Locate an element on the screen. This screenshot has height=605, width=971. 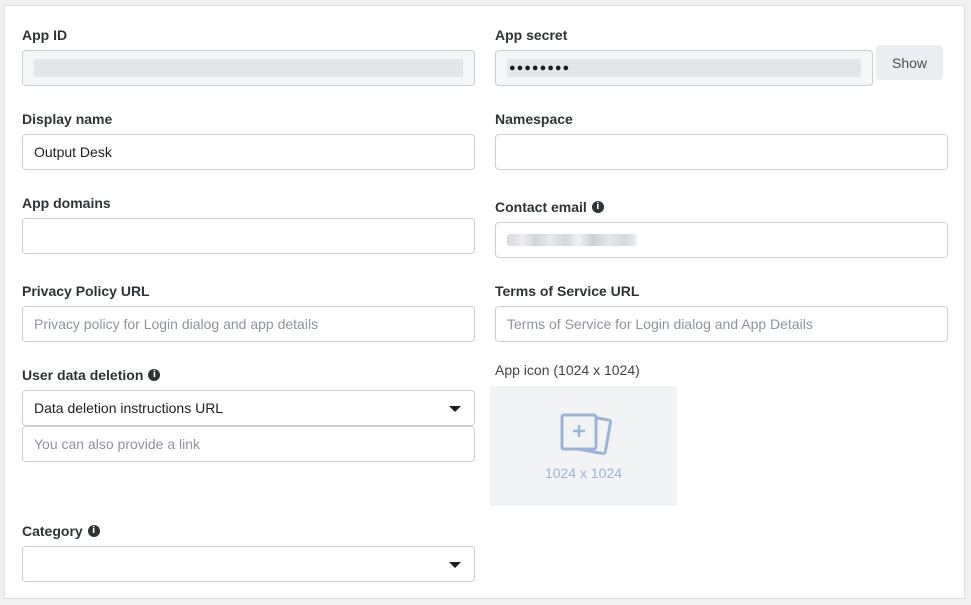
display-name-label: Display name is located at coordinates (67, 119).